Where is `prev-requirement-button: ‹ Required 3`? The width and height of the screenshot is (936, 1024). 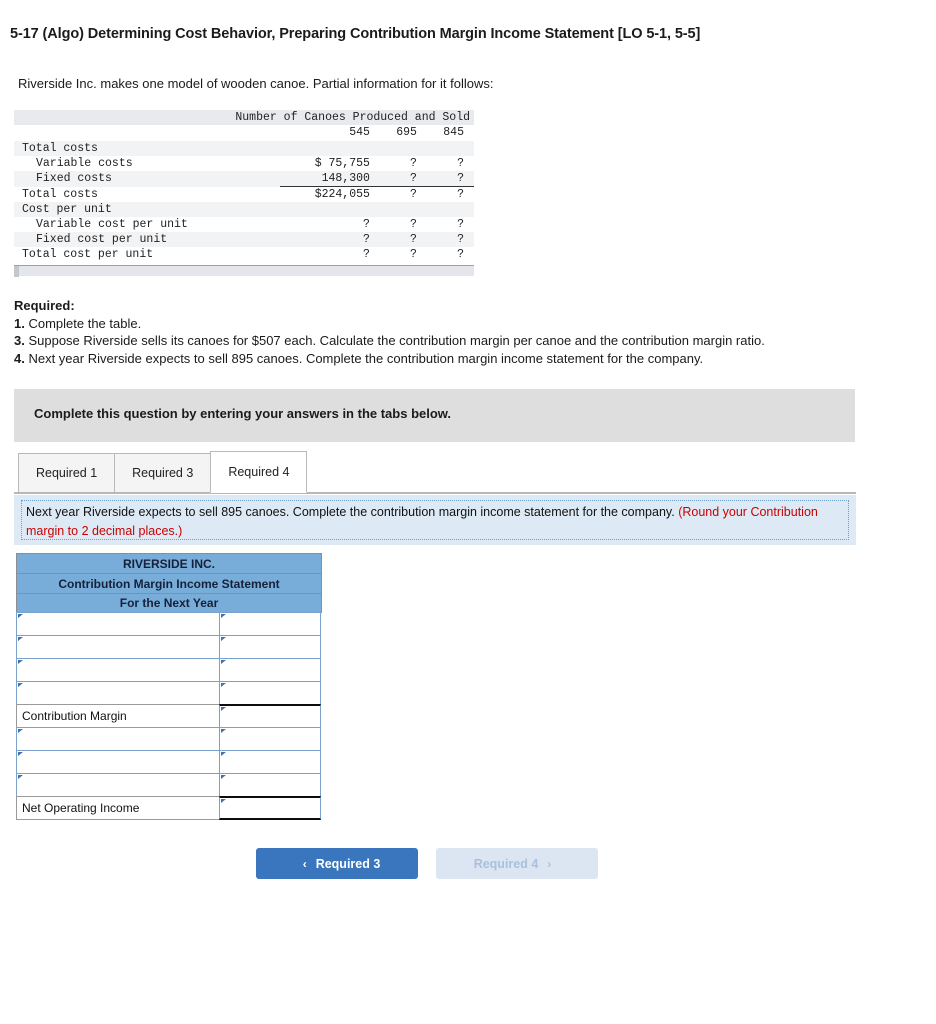 prev-requirement-button: ‹ Required 3 is located at coordinates (337, 863).